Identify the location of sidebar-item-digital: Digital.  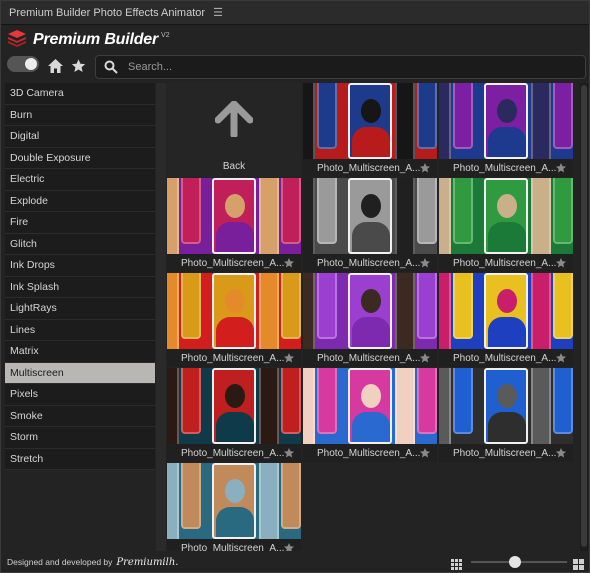
(80, 137).